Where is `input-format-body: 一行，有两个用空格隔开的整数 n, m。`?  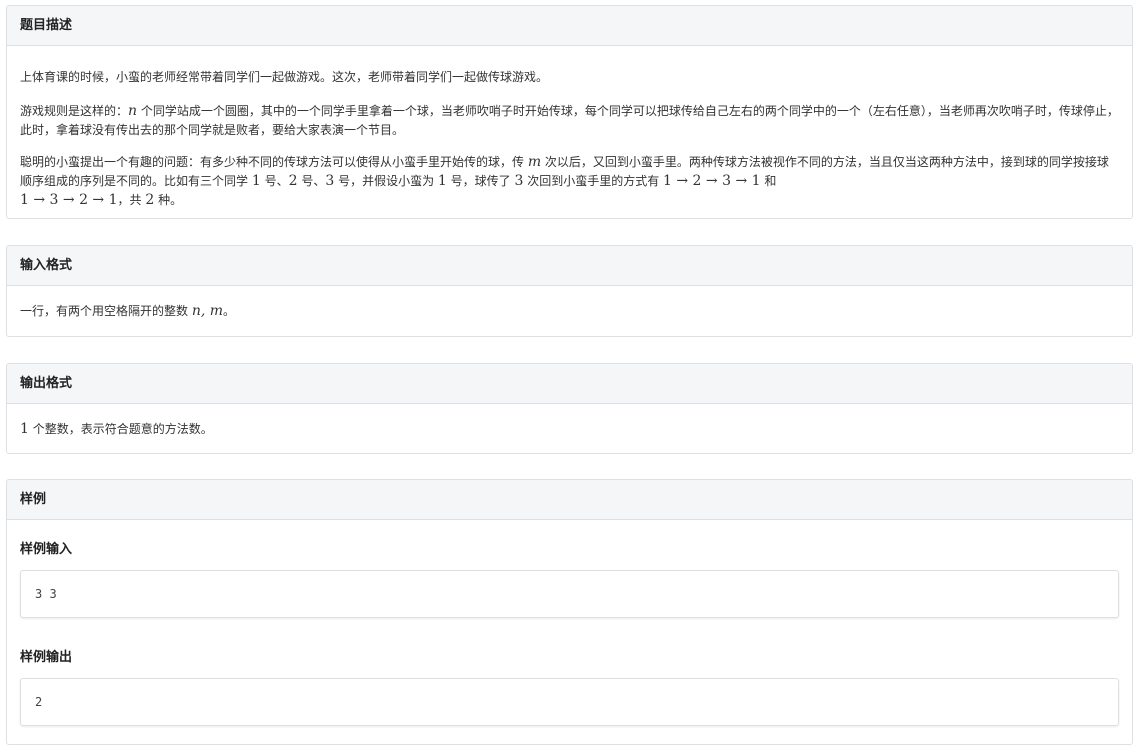 input-format-body: 一行，有两个用空格隔开的整数 n, m。 is located at coordinates (569, 311).